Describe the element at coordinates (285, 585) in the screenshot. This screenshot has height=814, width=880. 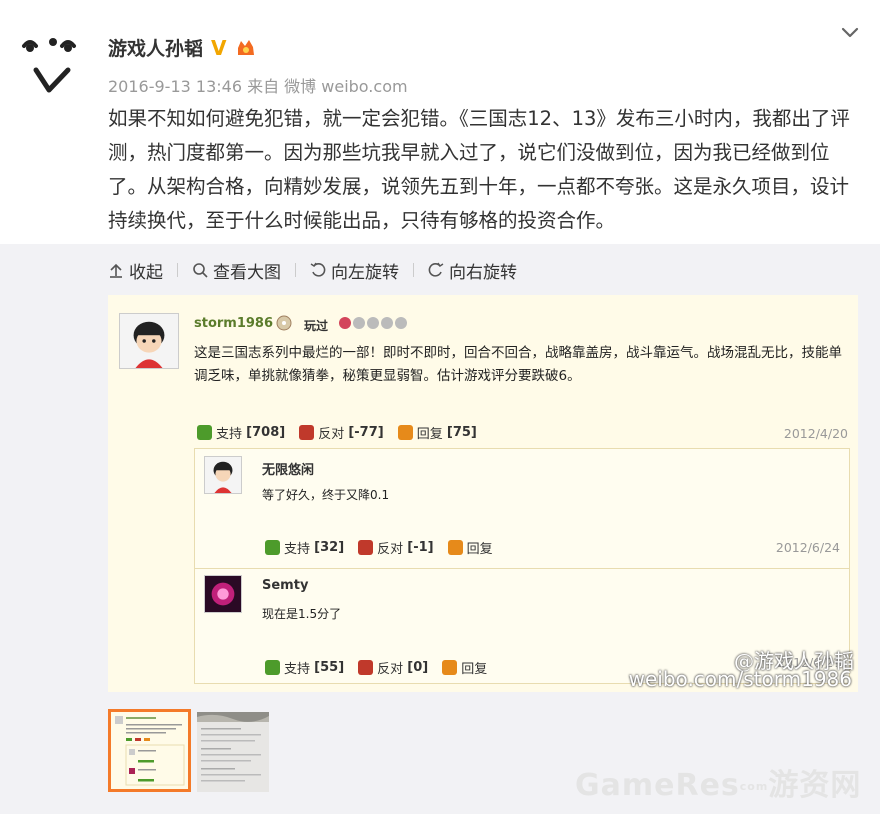
I see `reply-user: Semty` at that location.